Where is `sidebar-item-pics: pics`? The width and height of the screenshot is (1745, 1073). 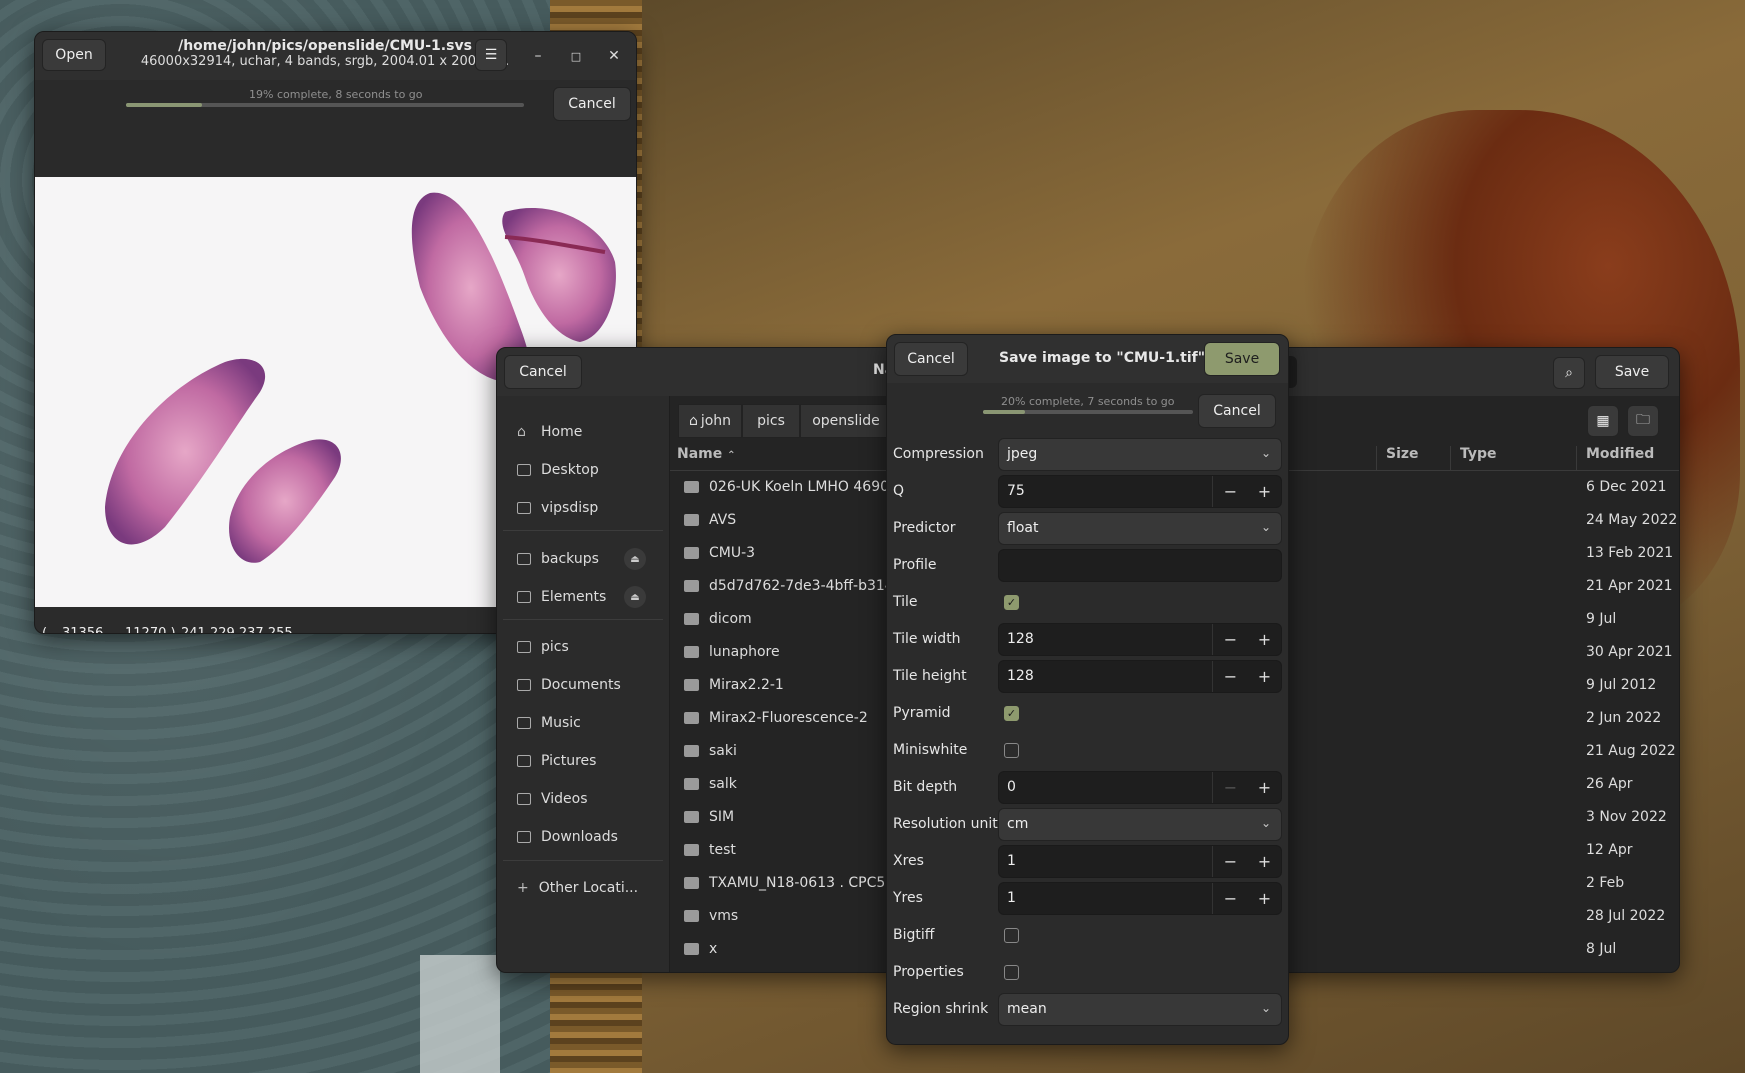
sidebar-item-pics: pics is located at coordinates (543, 647).